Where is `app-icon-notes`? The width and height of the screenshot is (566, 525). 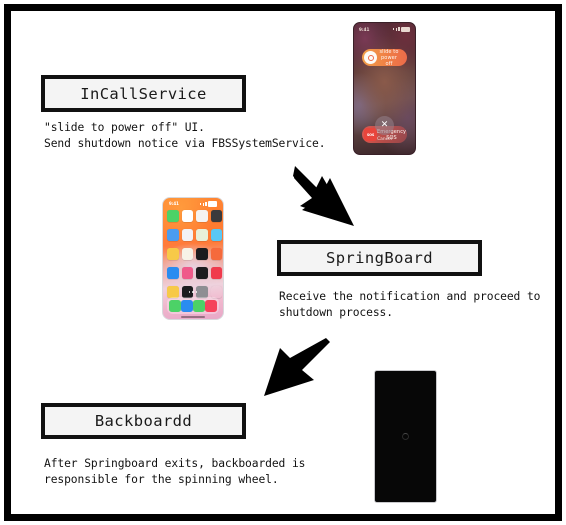 app-icon-notes is located at coordinates (173, 254).